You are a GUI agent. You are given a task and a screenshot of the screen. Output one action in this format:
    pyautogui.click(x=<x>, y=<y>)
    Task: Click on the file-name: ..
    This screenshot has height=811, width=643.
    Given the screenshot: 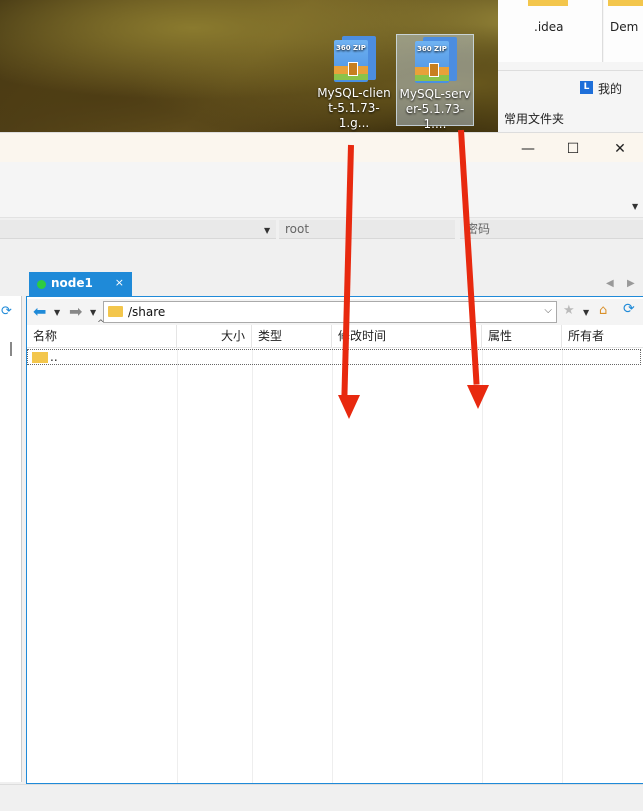 What is the action you would take?
    pyautogui.click(x=54, y=357)
    